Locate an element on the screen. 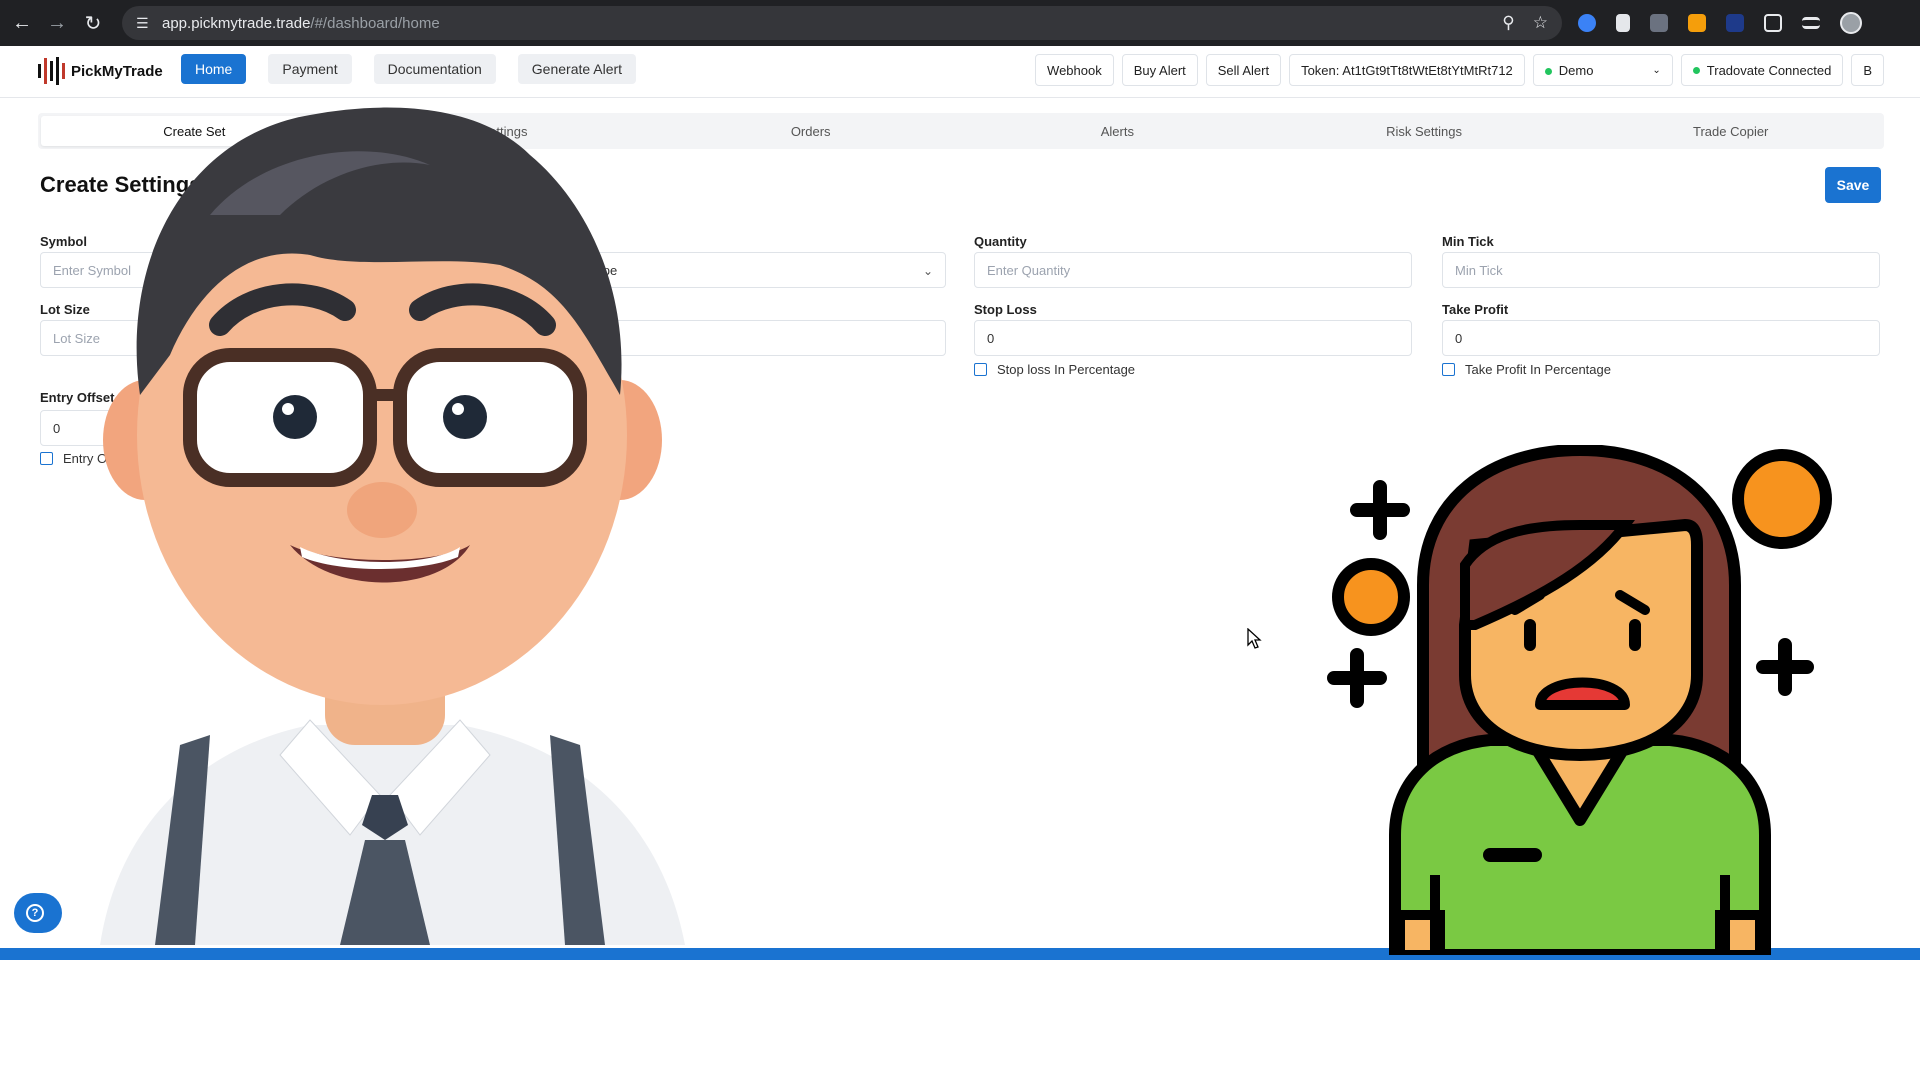 This screenshot has height=1080, width=1920. connection-status-badge: Tradovate Connected is located at coordinates (1762, 70).